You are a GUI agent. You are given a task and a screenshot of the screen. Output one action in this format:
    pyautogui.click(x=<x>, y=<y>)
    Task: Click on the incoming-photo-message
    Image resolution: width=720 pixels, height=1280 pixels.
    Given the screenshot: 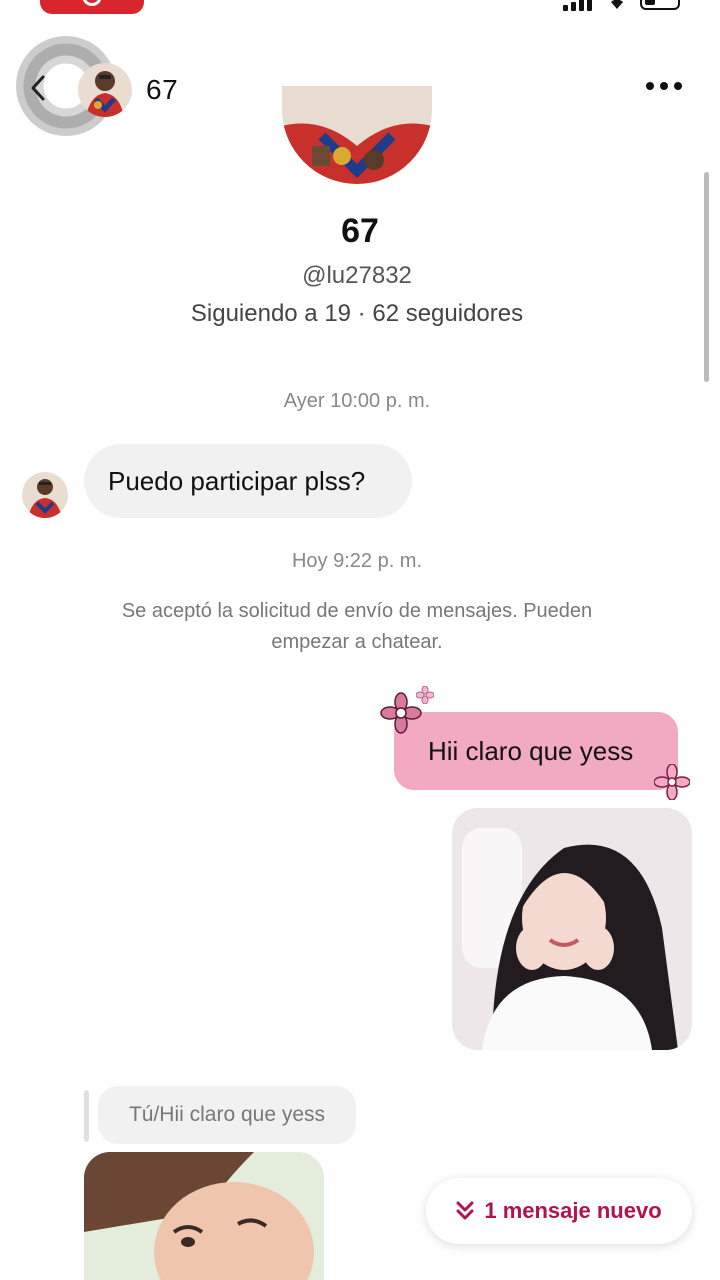 What is the action you would take?
    pyautogui.click(x=204, y=1216)
    